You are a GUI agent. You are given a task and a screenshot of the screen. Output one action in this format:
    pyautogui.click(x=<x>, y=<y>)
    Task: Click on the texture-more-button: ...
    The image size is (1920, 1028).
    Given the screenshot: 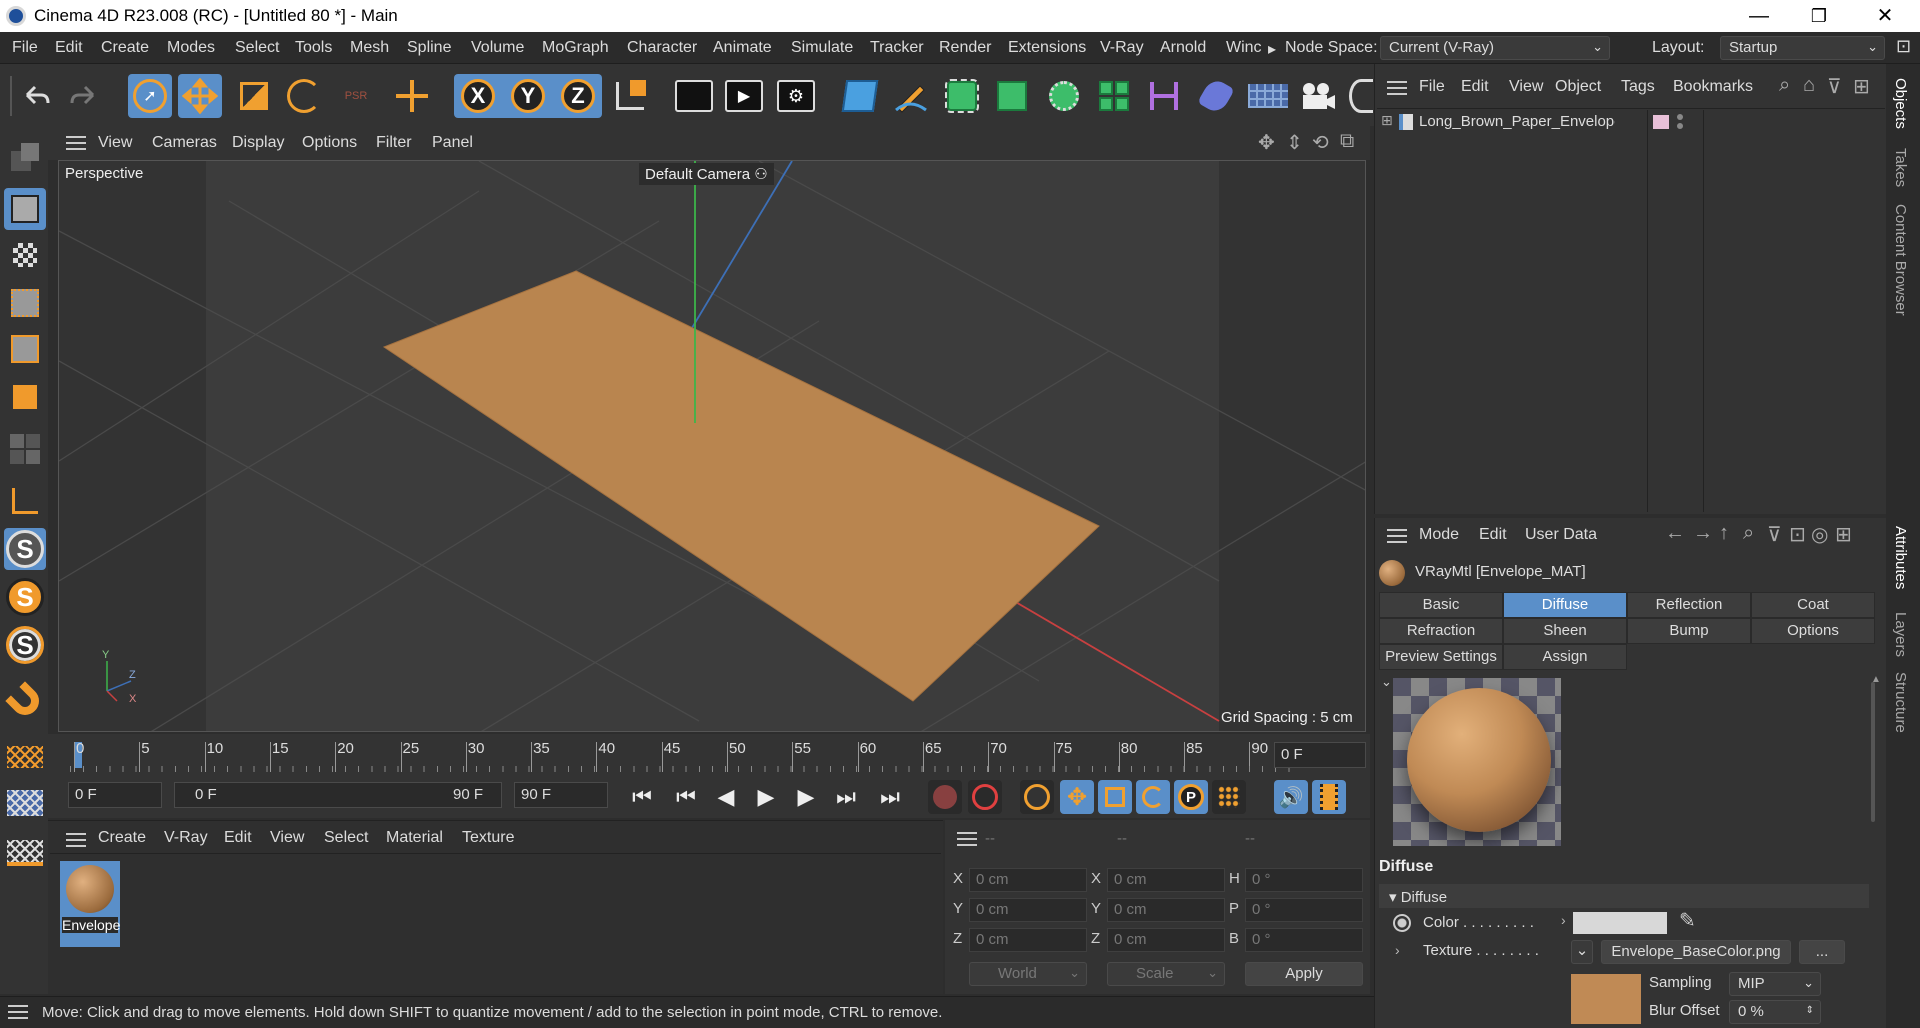 What is the action you would take?
    pyautogui.click(x=1822, y=952)
    